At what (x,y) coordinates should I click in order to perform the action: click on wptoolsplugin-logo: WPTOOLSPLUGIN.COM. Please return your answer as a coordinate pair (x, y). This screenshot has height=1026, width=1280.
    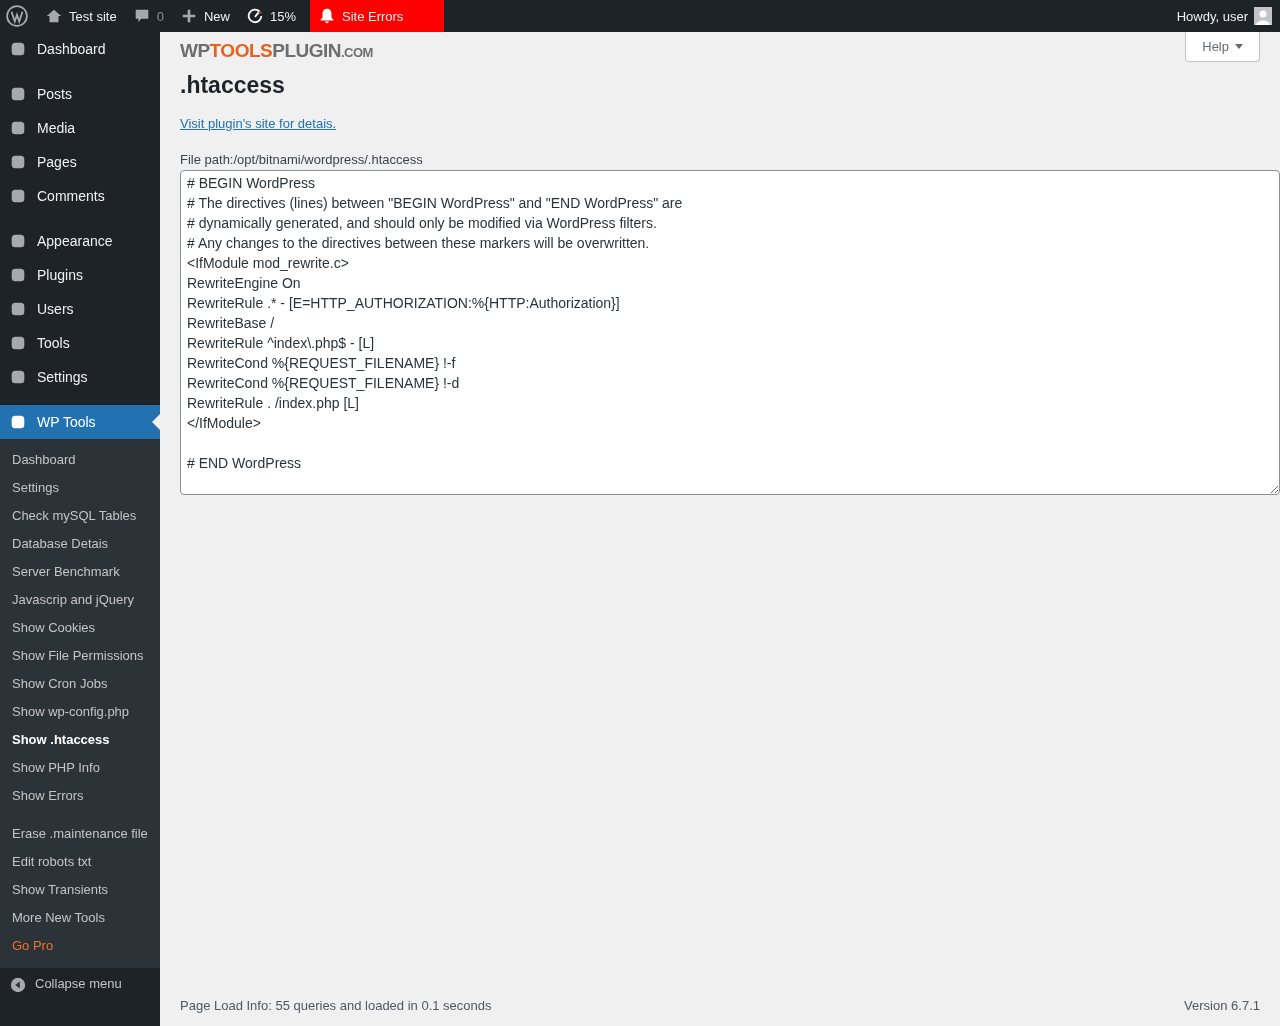
    Looking at the image, I should click on (276, 51).